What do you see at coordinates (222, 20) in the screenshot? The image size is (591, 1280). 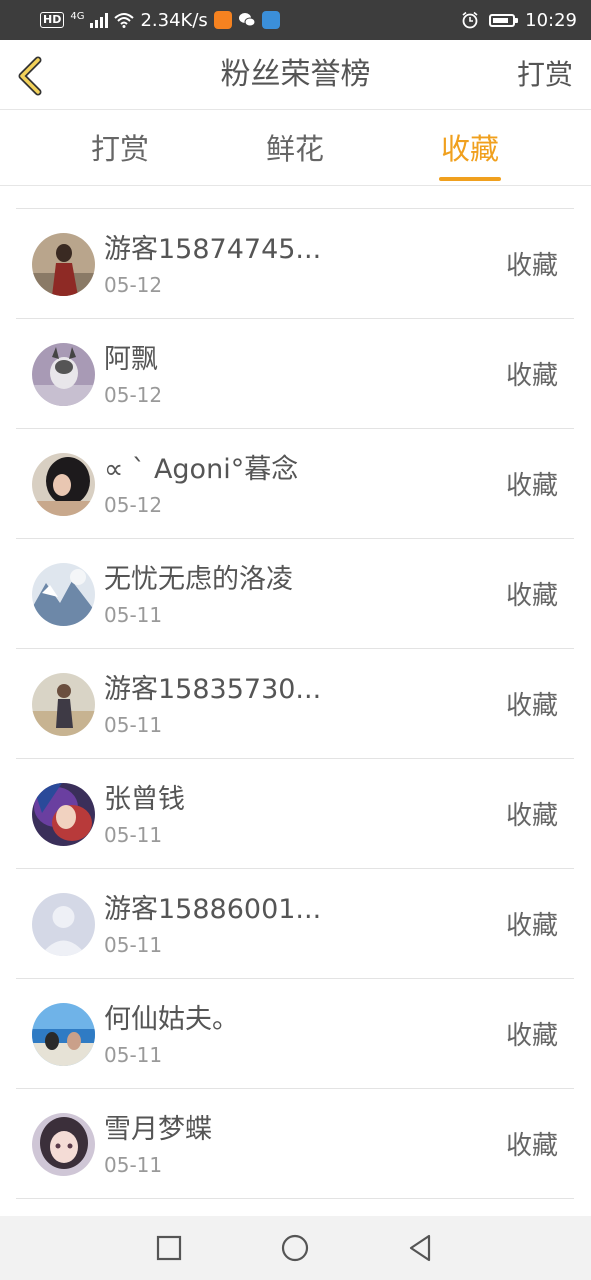 I see `video-app-icon` at bounding box center [222, 20].